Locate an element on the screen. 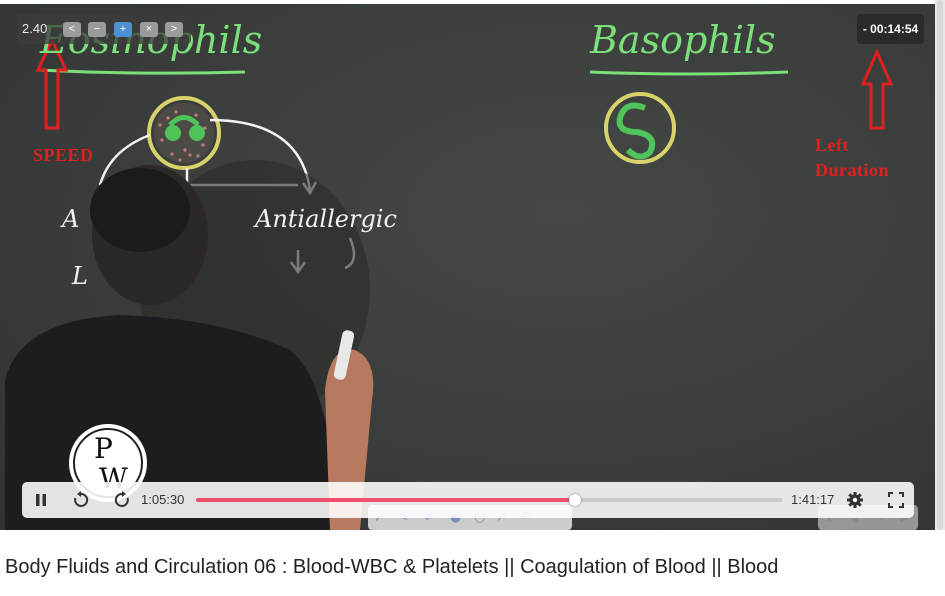 This screenshot has height=596, width=945. player-control-bar: 1:05:30 1:41:17 is located at coordinates (468, 500).